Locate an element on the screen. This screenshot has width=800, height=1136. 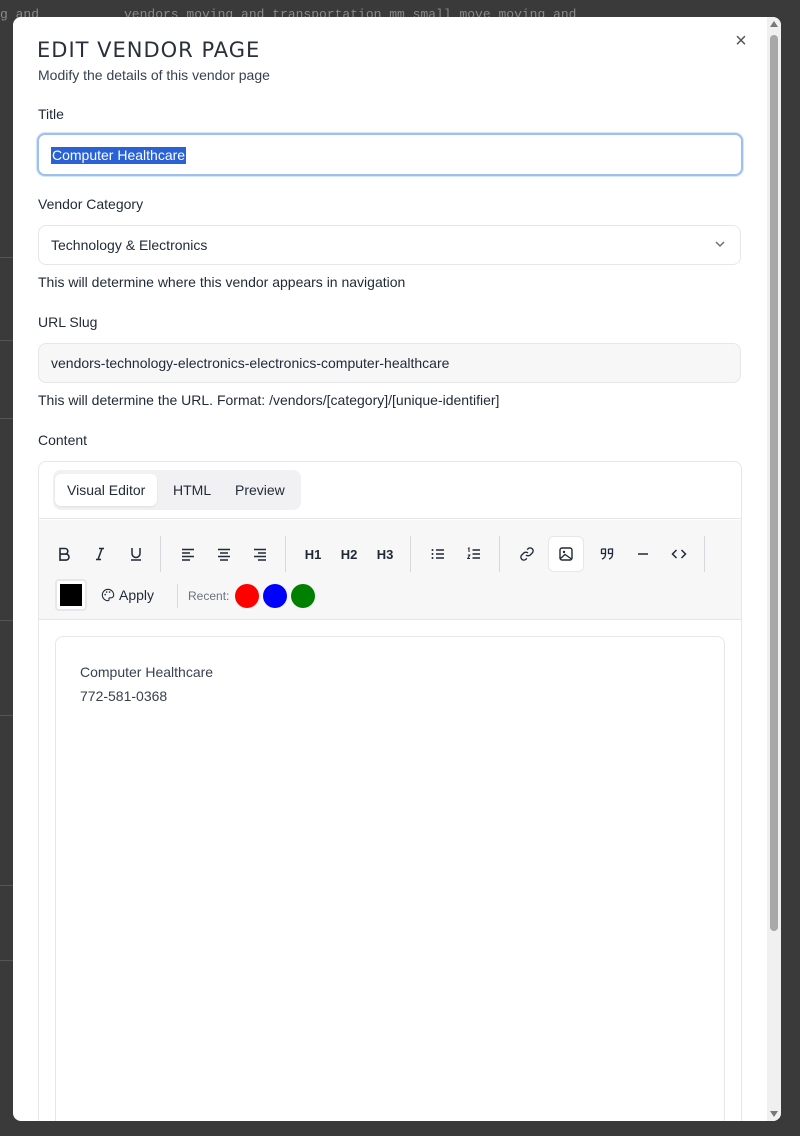
align-center-icon is located at coordinates (224, 554).